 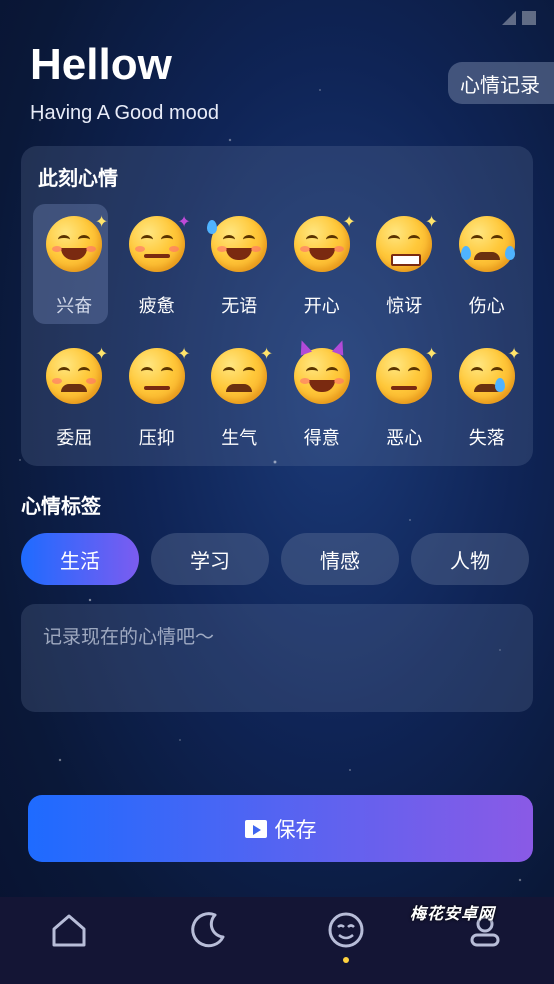 I want to click on mood-item-depressed: ✦ 压抑, so click(x=157, y=402).